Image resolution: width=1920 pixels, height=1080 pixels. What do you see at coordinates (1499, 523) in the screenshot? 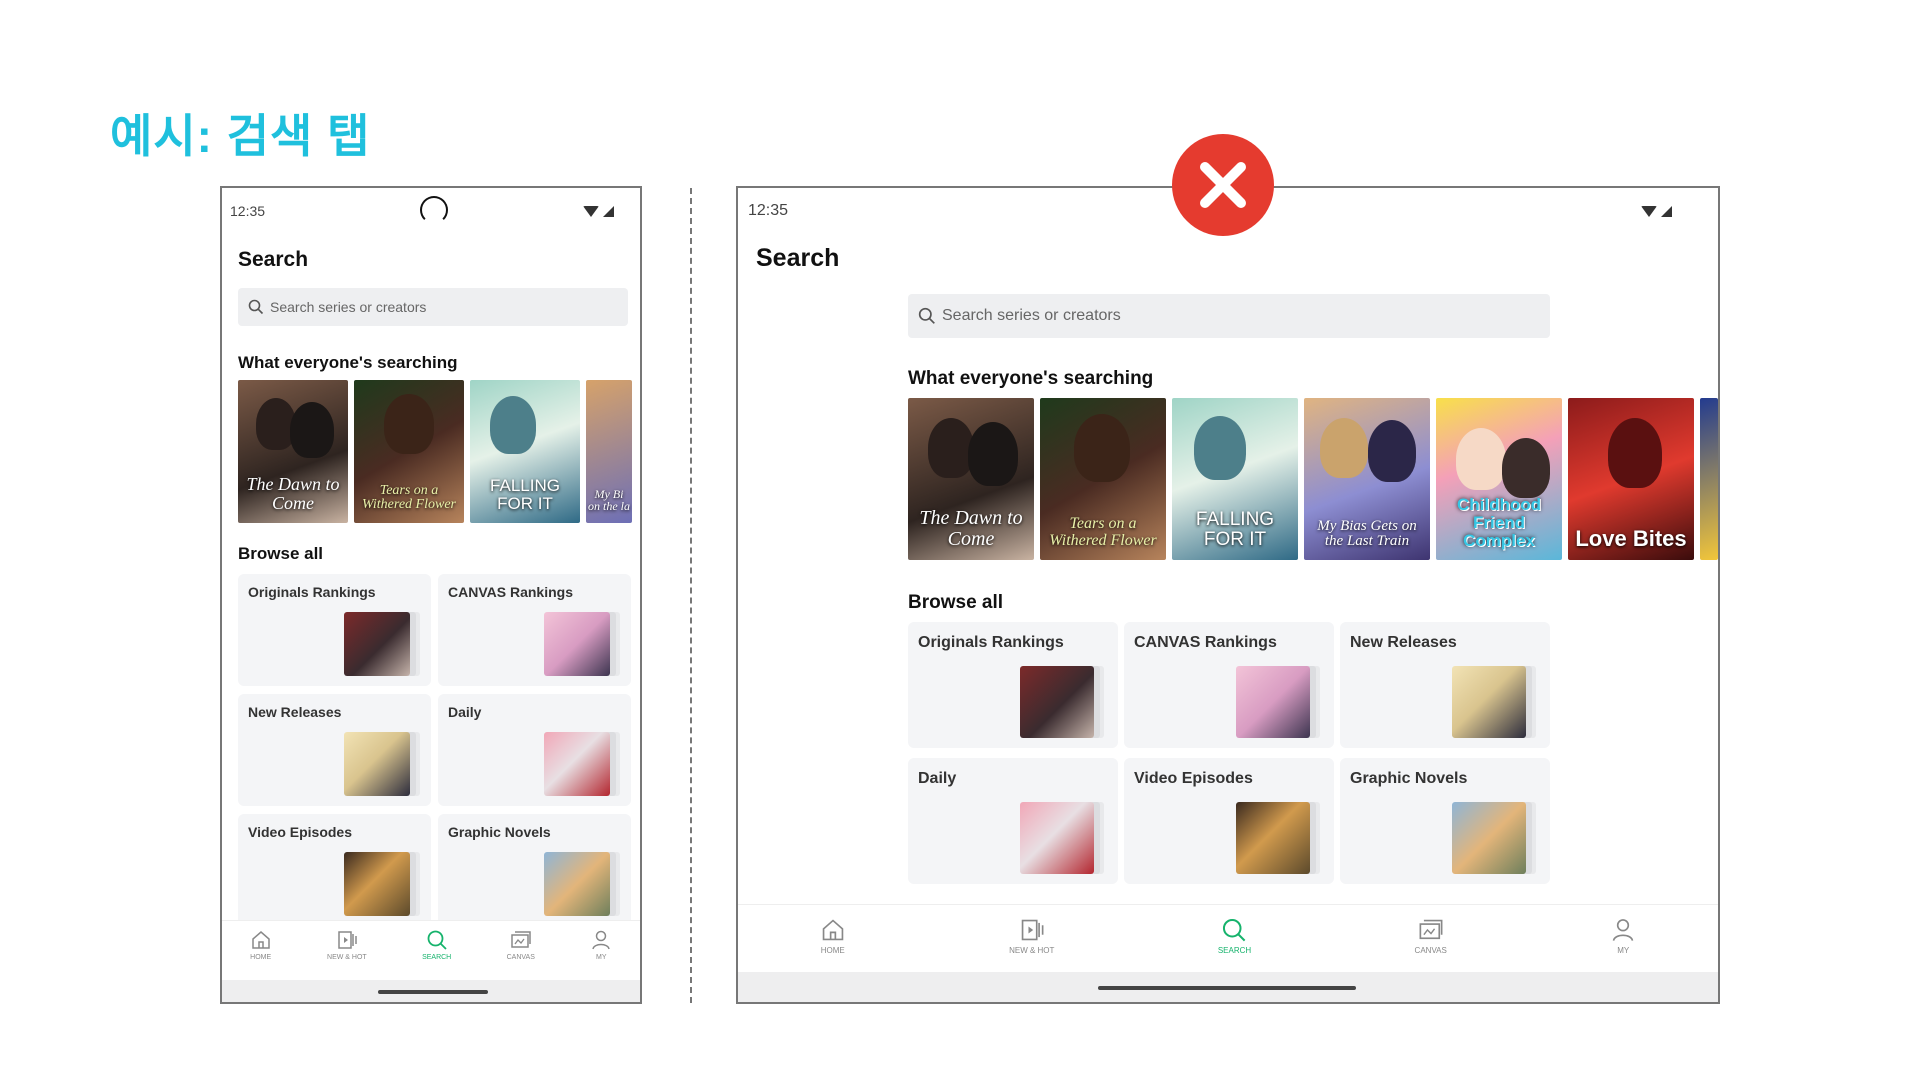
I see `cover-title: Childhood Friend Complex` at bounding box center [1499, 523].